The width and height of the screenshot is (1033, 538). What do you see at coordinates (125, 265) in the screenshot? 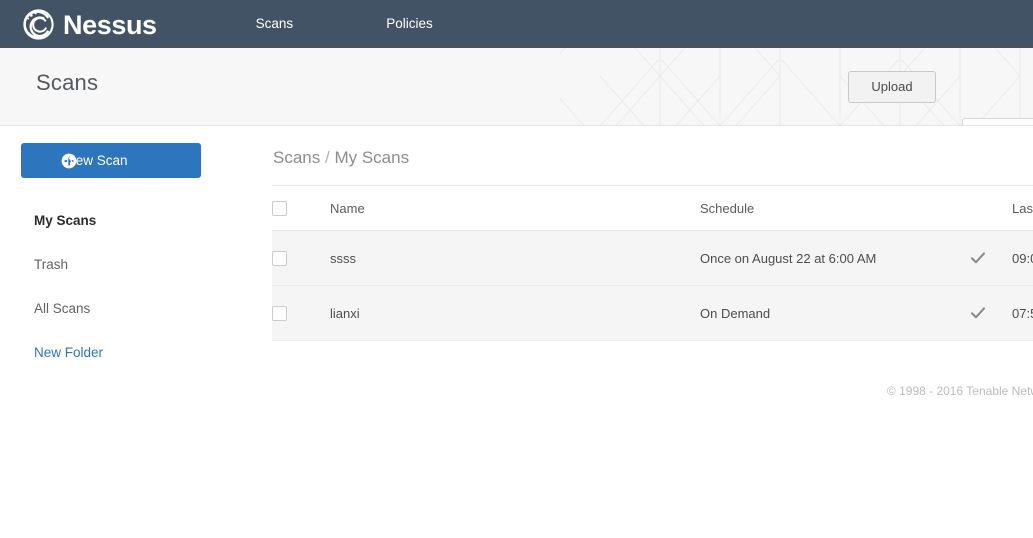
I see `sidebar-item-trash: Trash` at bounding box center [125, 265].